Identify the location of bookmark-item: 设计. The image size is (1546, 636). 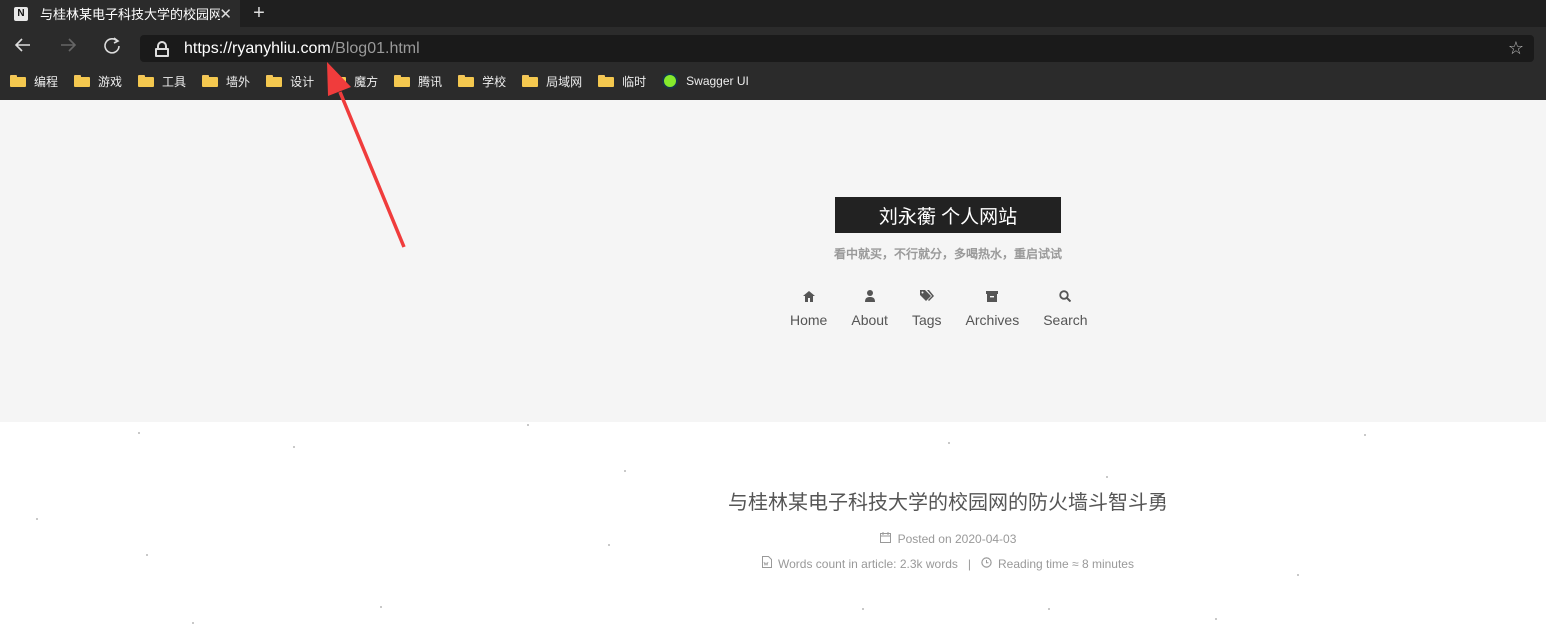
(290, 81).